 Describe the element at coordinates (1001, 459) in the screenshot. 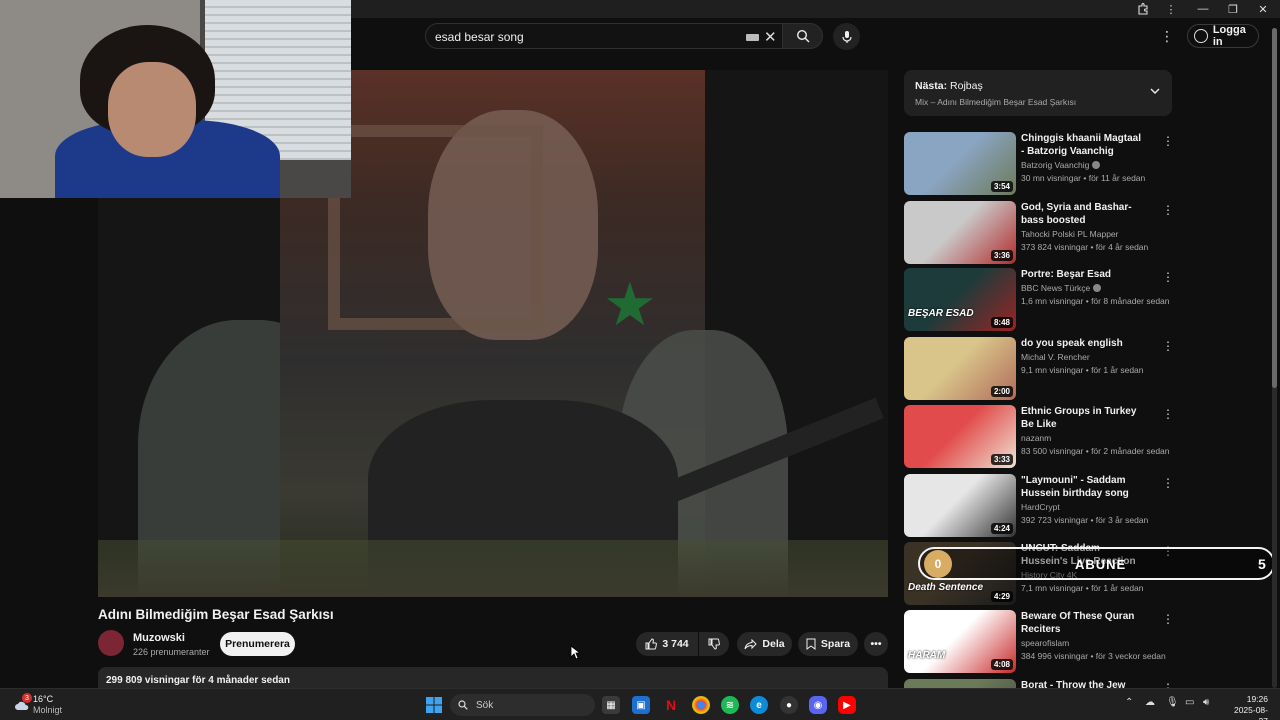

I see `video-duration: 3:33` at that location.